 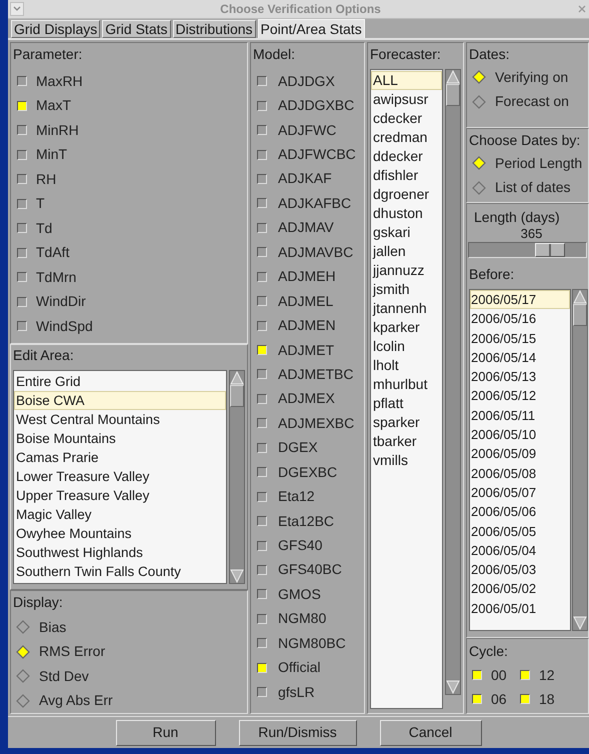 I want to click on list-item: Upper Treasure Valley, so click(x=120, y=495).